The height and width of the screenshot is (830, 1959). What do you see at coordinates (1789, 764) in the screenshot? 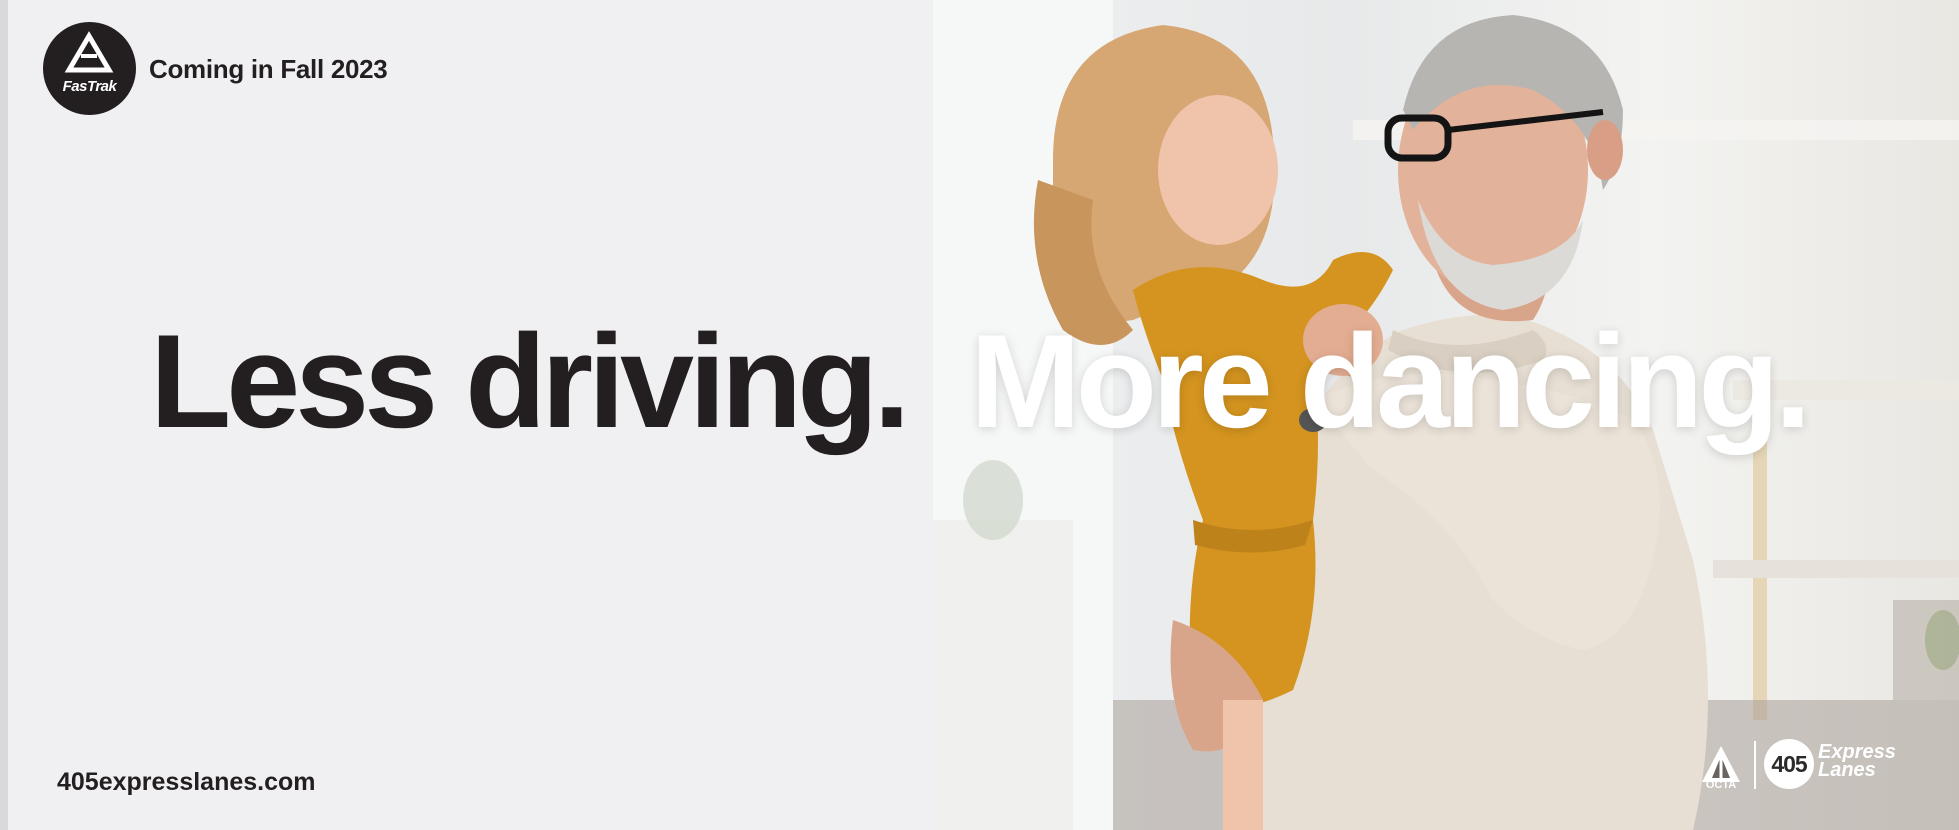
I see `route-405-shield-icon: 405` at bounding box center [1789, 764].